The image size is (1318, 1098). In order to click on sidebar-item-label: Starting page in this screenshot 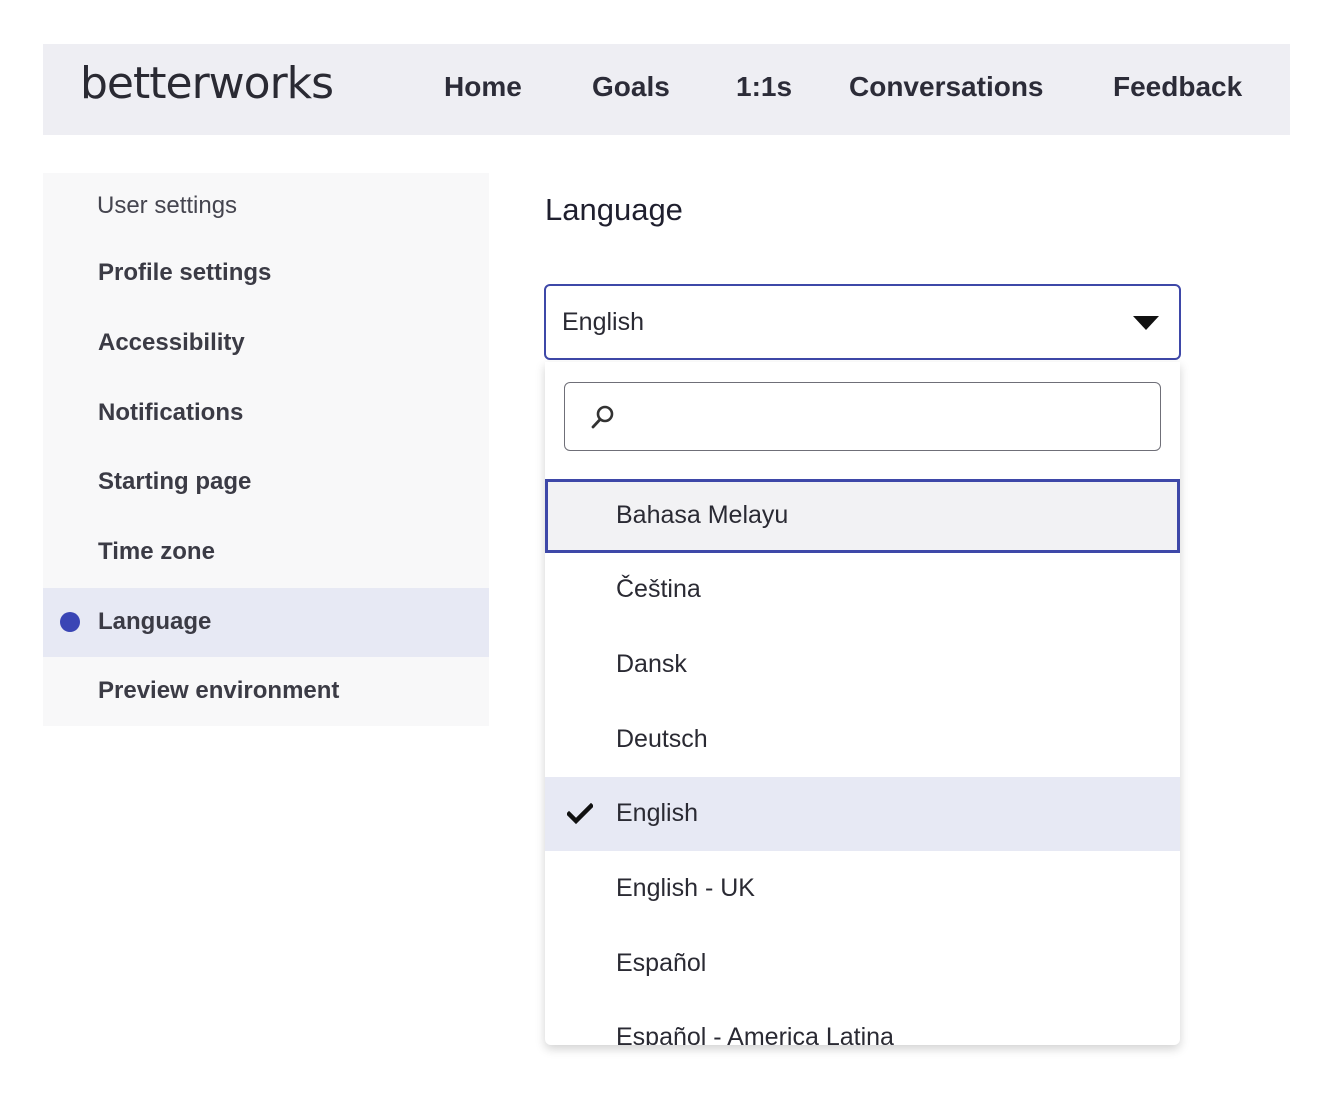, I will do `click(175, 481)`.